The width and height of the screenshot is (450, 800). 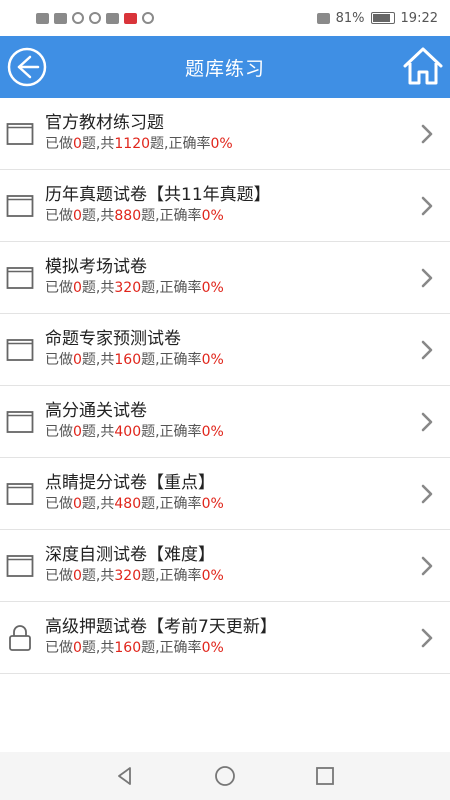 What do you see at coordinates (60, 18) in the screenshot?
I see `signal-icon` at bounding box center [60, 18].